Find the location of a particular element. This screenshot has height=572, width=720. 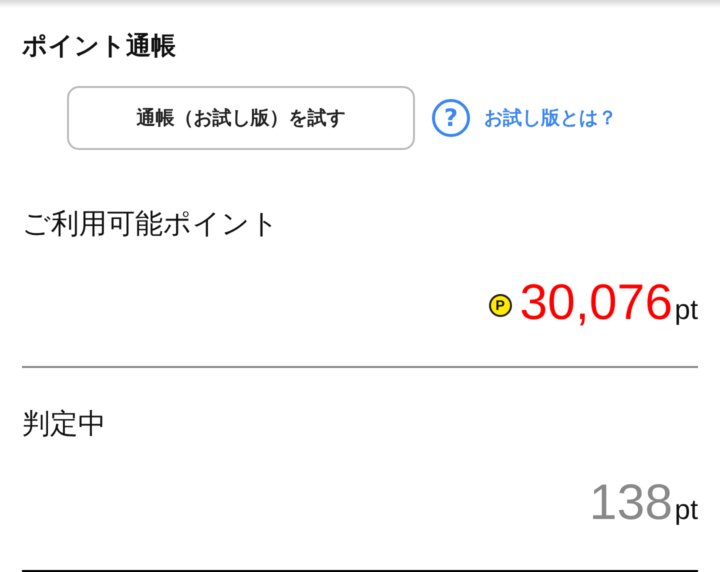

balance-label: ご利用可能ポイント is located at coordinates (150, 224).